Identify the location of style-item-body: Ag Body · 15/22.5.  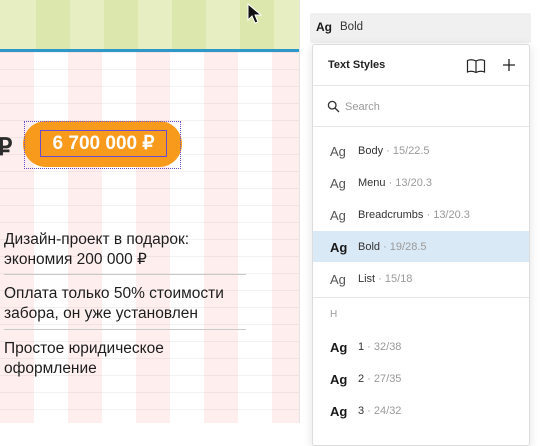
(421, 150).